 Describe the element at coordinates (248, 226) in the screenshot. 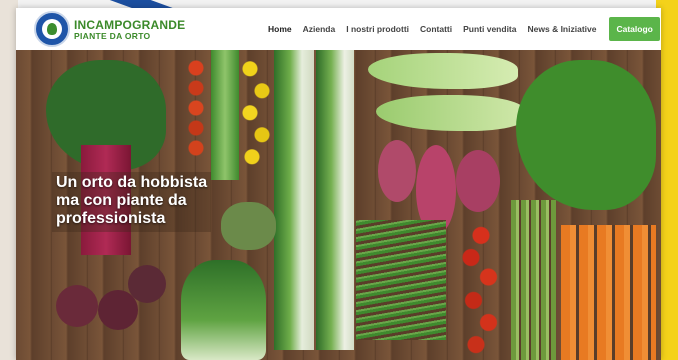

I see `artichoke-image` at that location.